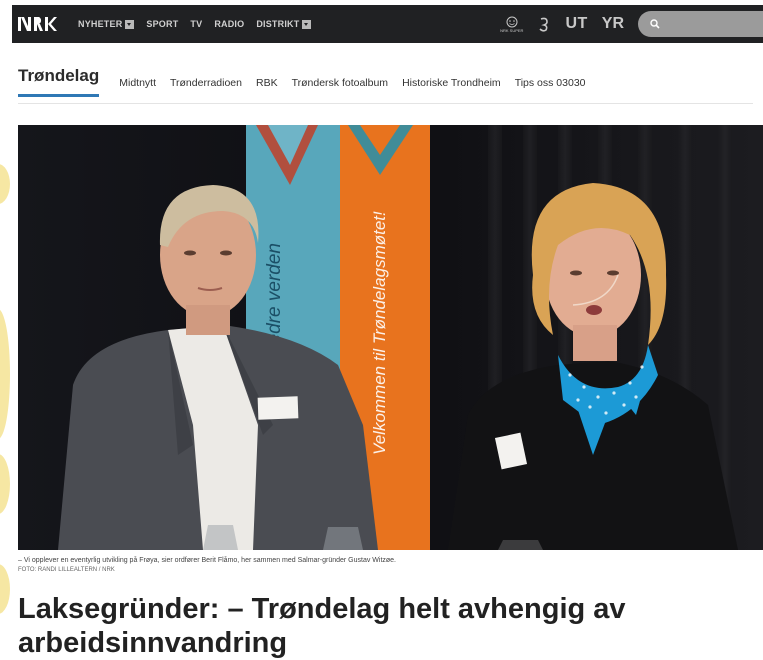  What do you see at coordinates (267, 83) in the screenshot?
I see `subnav-link-rbk: RBK` at bounding box center [267, 83].